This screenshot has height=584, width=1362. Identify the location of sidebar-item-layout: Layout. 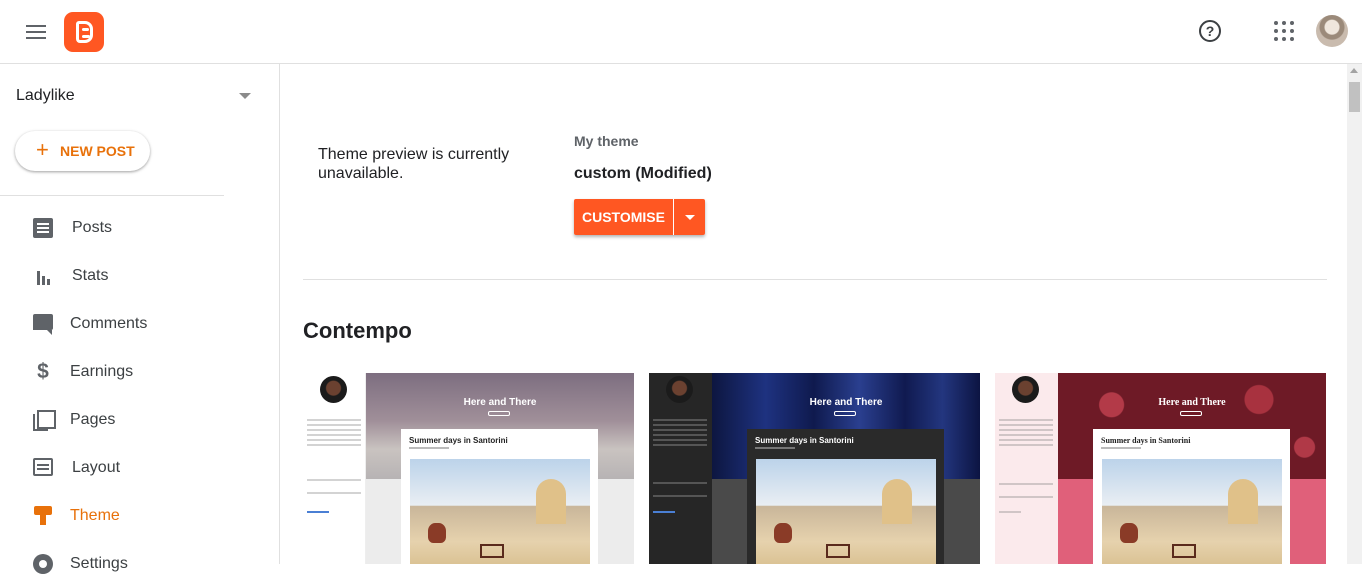
(140, 468).